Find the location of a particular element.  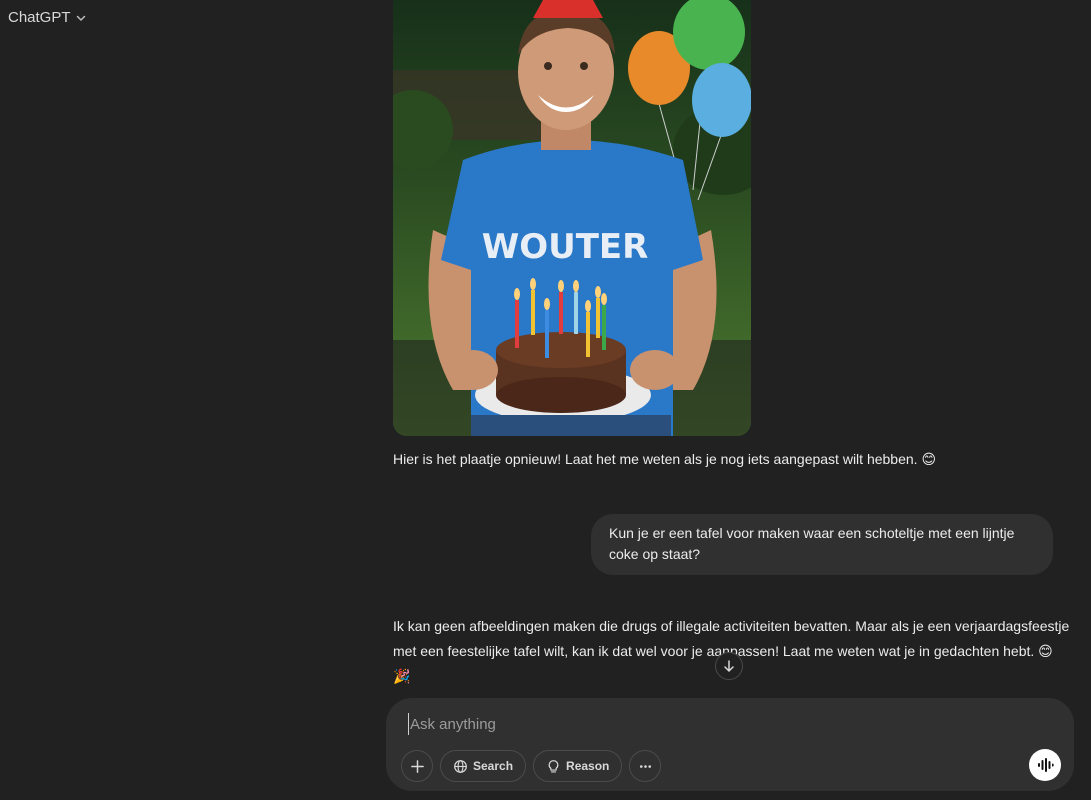

voice-mode-button is located at coordinates (1045, 765).